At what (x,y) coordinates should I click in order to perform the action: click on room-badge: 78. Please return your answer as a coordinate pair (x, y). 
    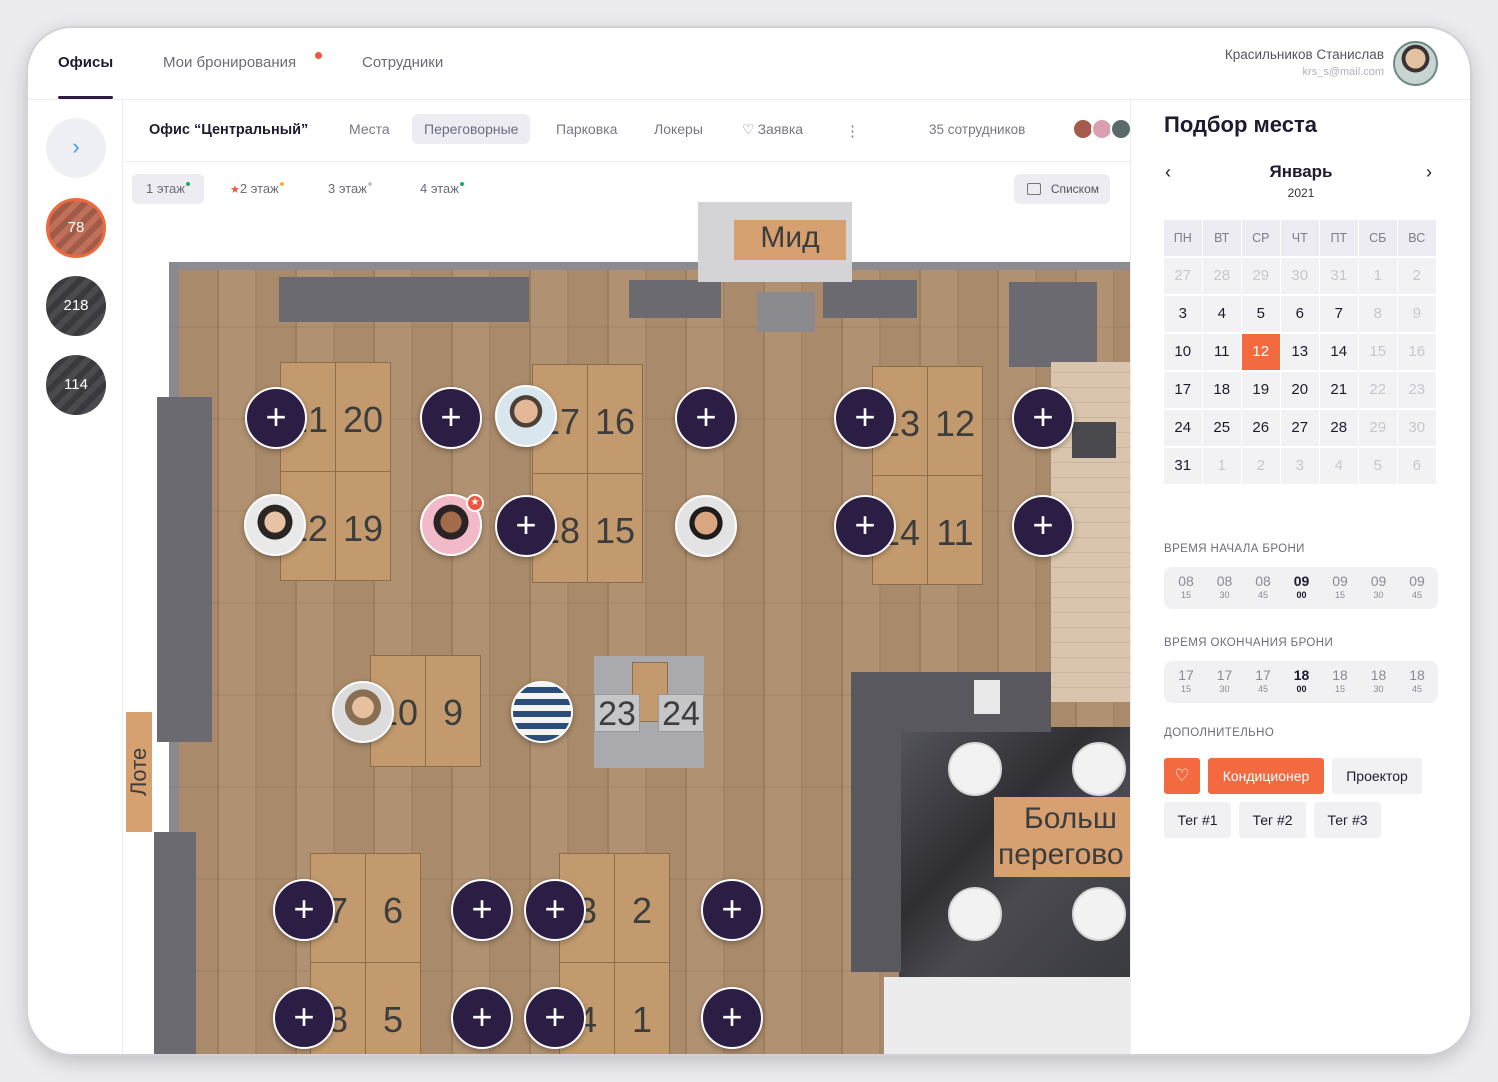
    Looking at the image, I should click on (76, 228).